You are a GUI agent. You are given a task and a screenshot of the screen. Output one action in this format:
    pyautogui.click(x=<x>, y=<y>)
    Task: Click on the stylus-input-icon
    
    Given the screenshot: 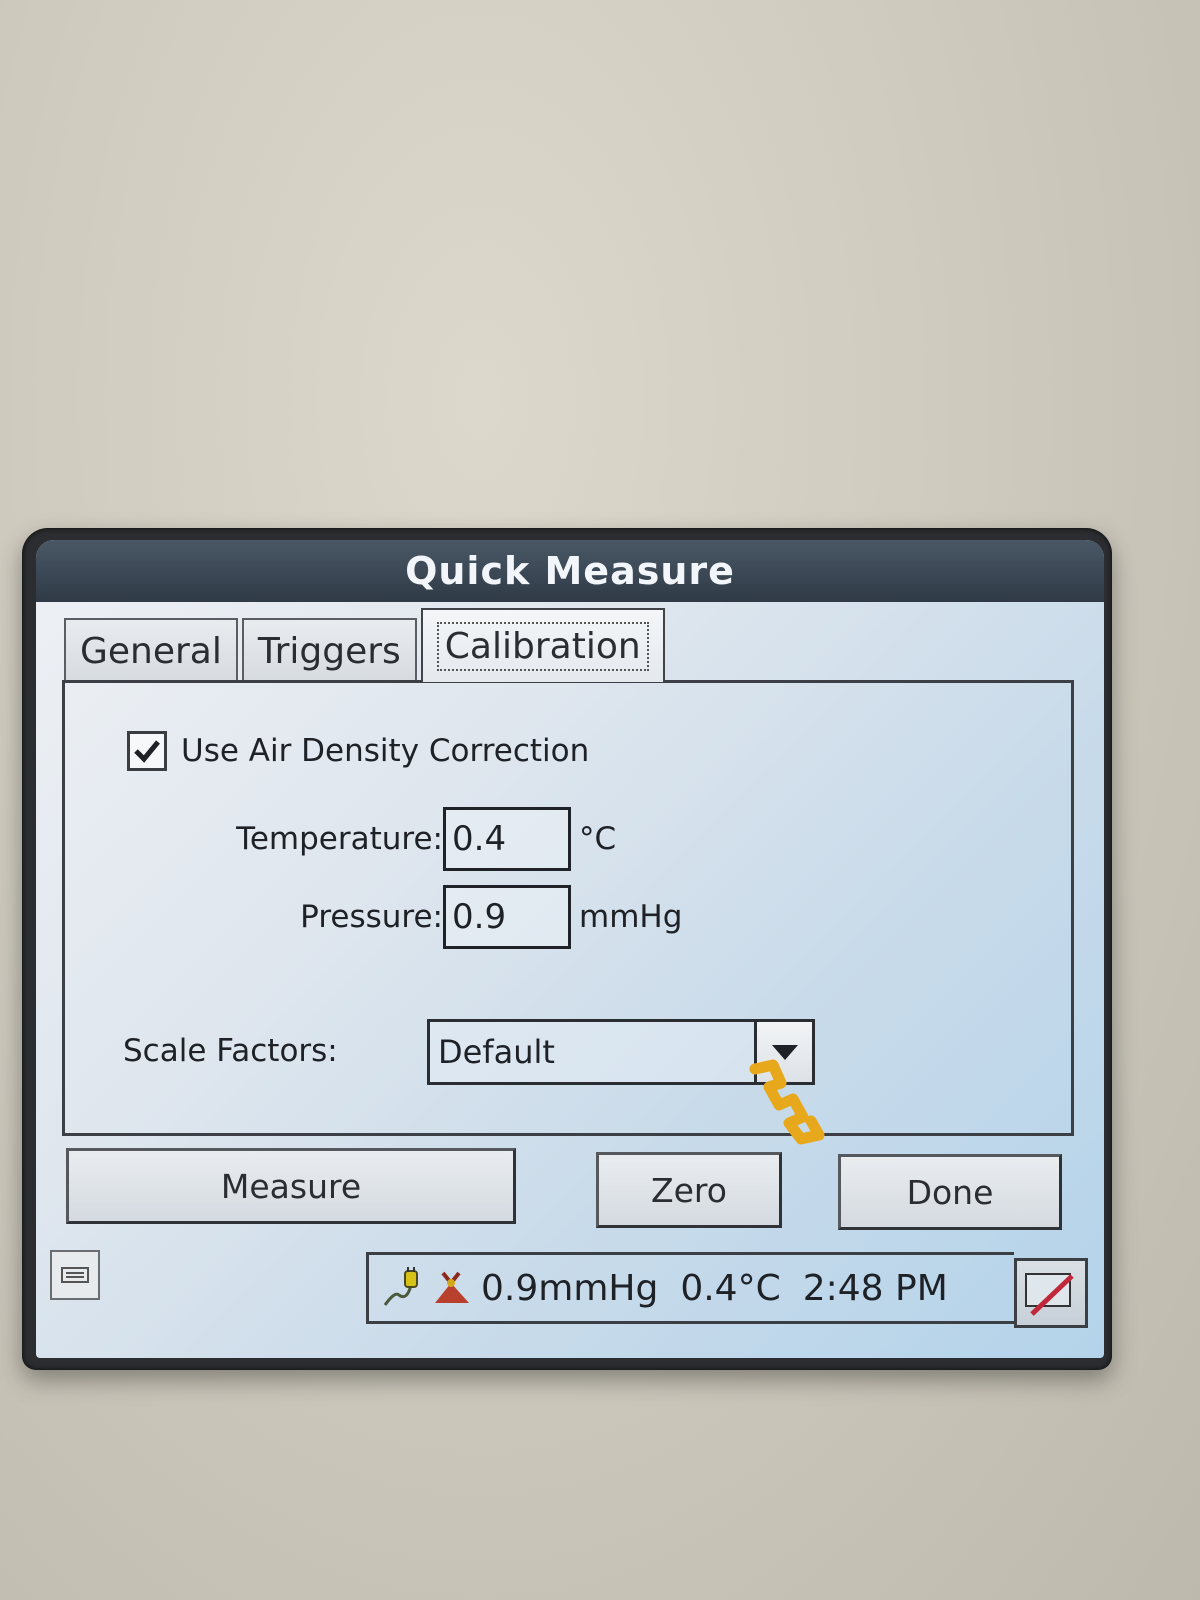 What is the action you would take?
    pyautogui.click(x=1051, y=1293)
    